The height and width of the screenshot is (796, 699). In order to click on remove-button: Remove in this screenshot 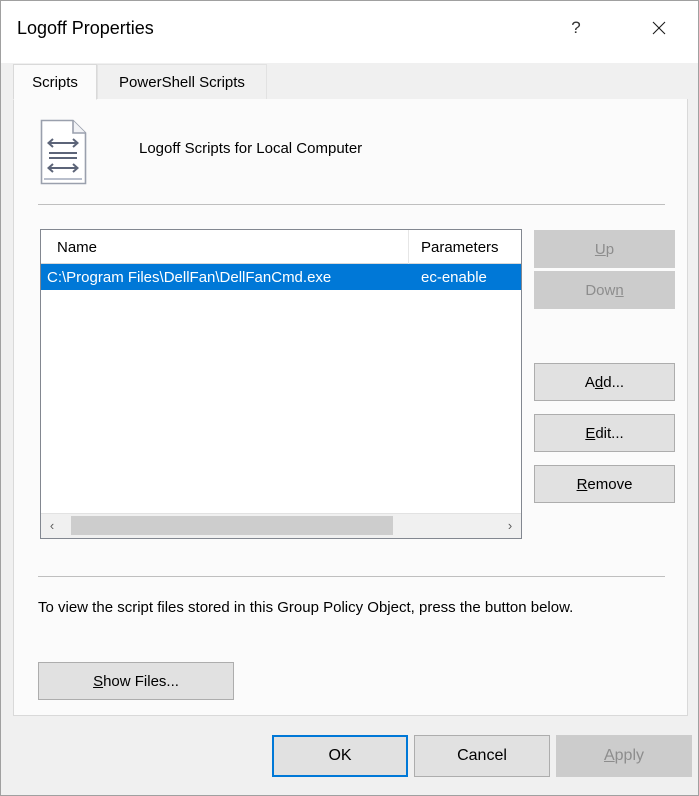, I will do `click(604, 484)`.